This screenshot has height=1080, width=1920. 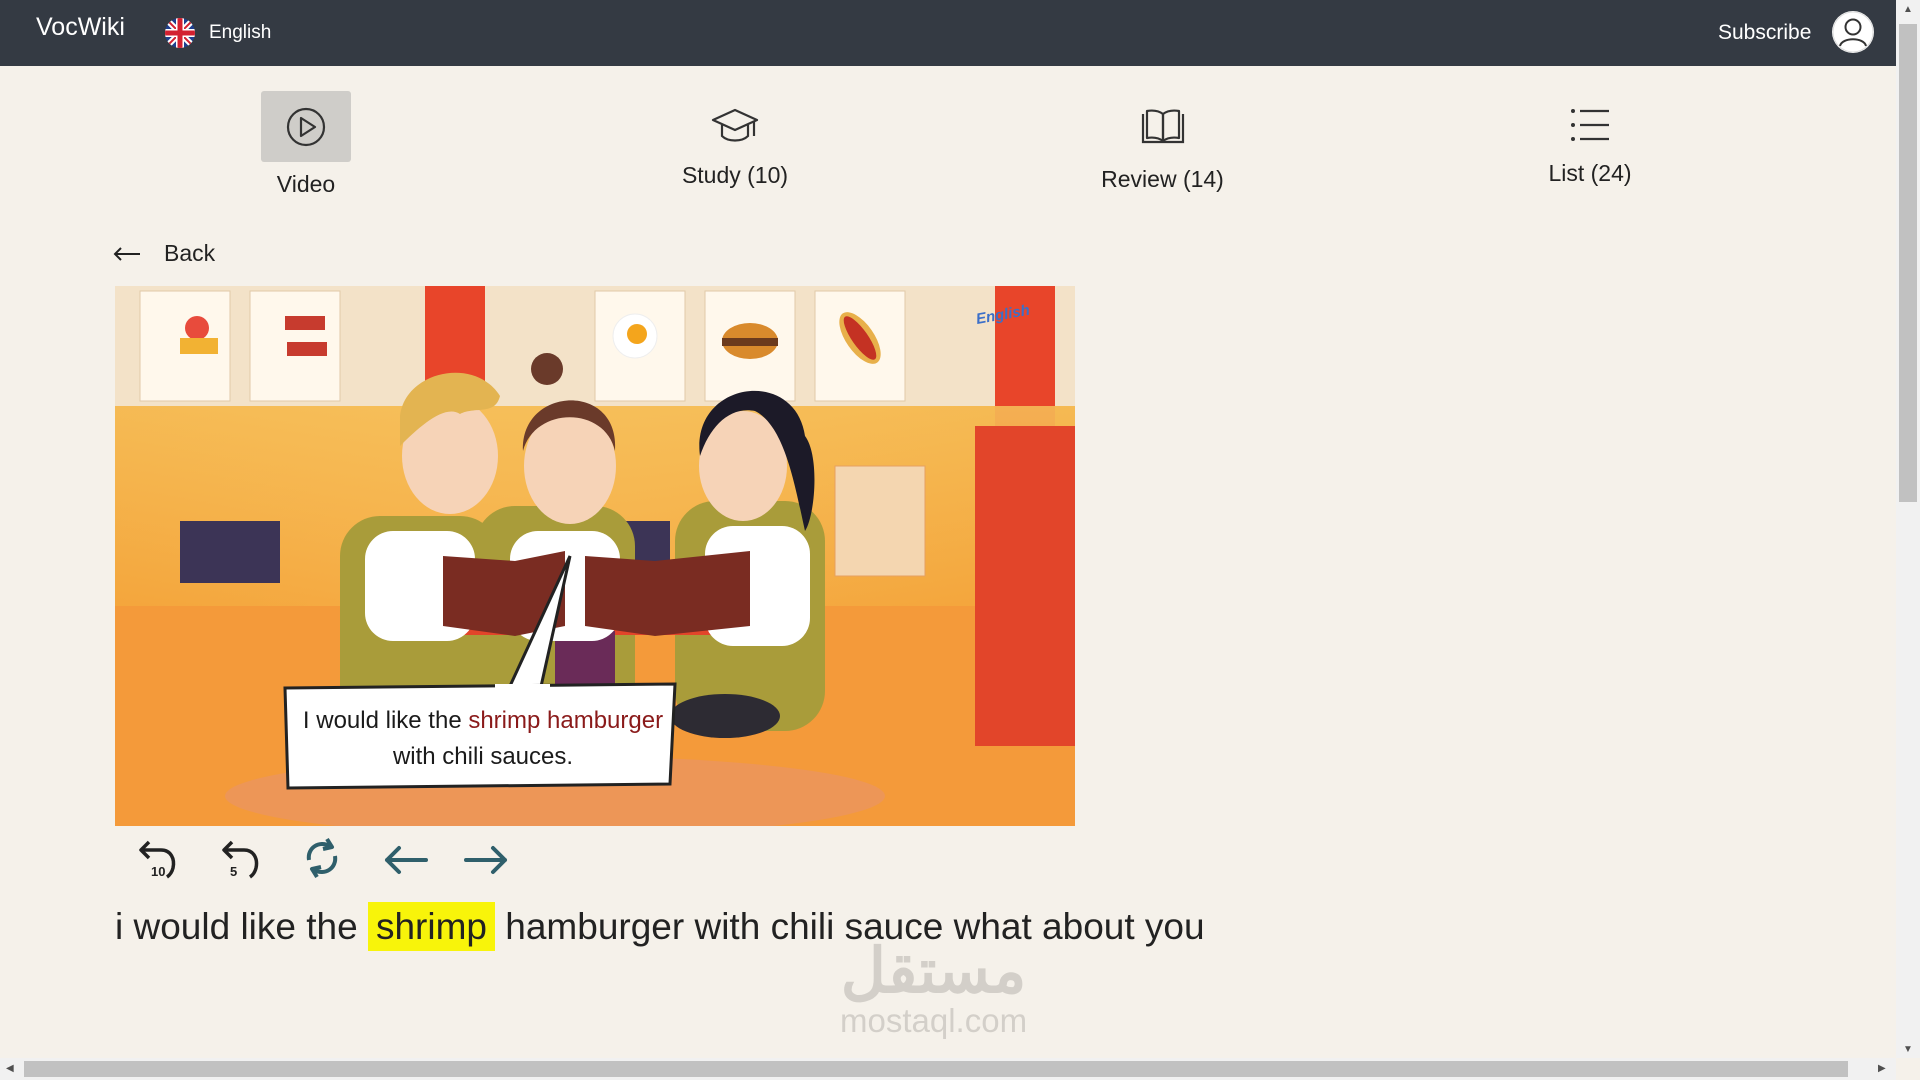 I want to click on scroll-left-icon: ◀, so click(x=10, y=1068).